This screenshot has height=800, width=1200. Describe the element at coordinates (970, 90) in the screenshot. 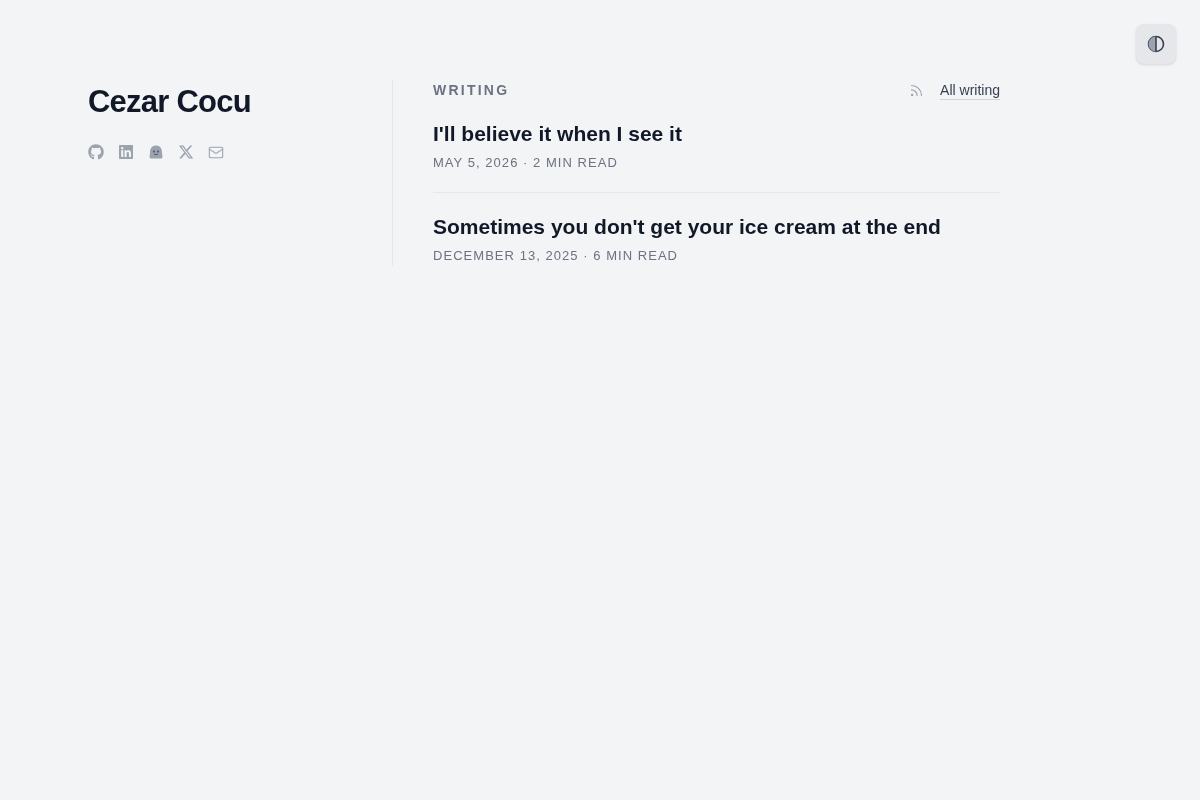

I see `all-writing-link: All writing` at that location.